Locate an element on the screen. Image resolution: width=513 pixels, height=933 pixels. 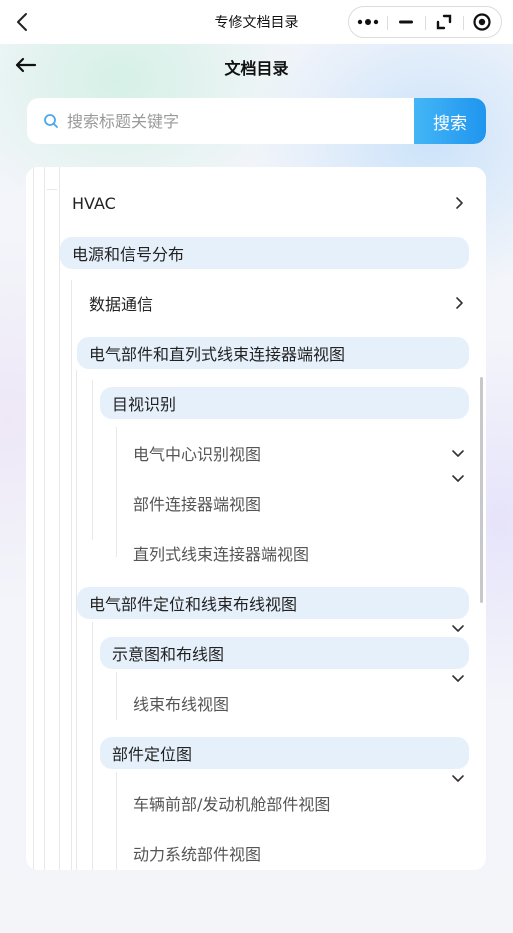
tree-item-label: 目视识别 is located at coordinates (144, 404).